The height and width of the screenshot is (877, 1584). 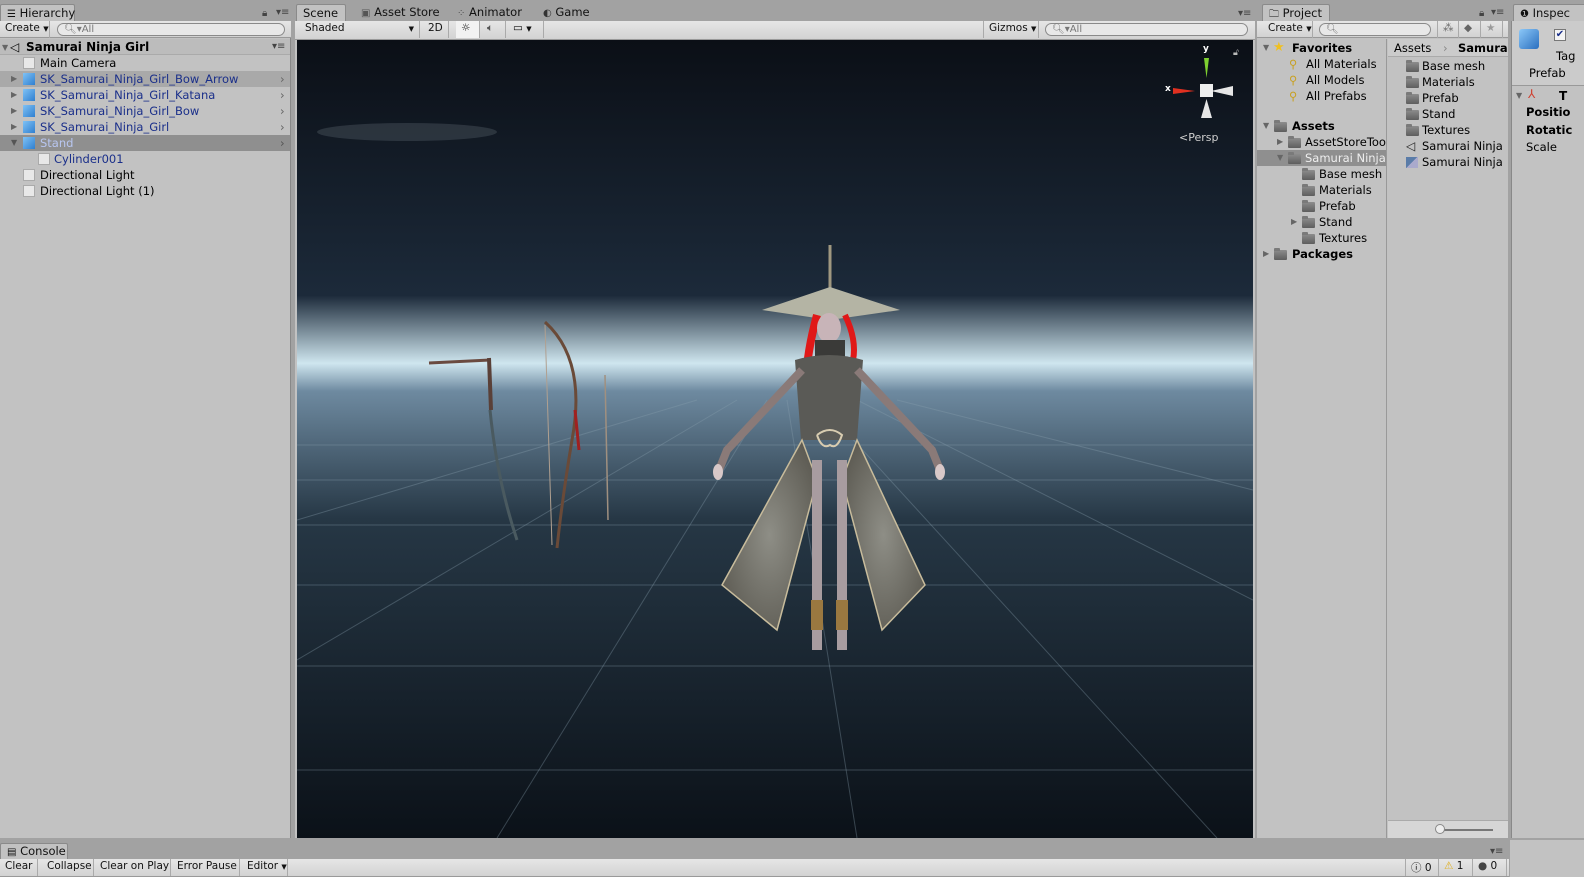 What do you see at coordinates (5, 48) in the screenshot?
I see `expand-arrow-icon: ▼` at bounding box center [5, 48].